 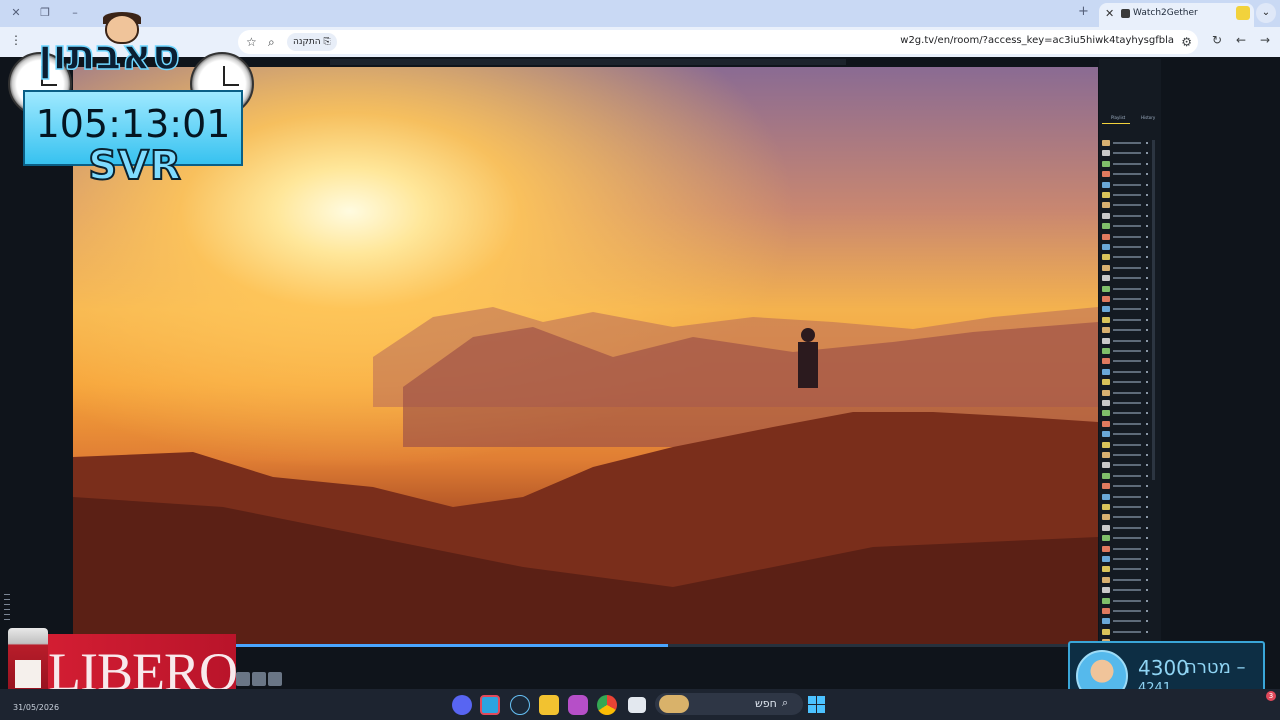 I want to click on windows-start-icon, so click(x=816, y=704).